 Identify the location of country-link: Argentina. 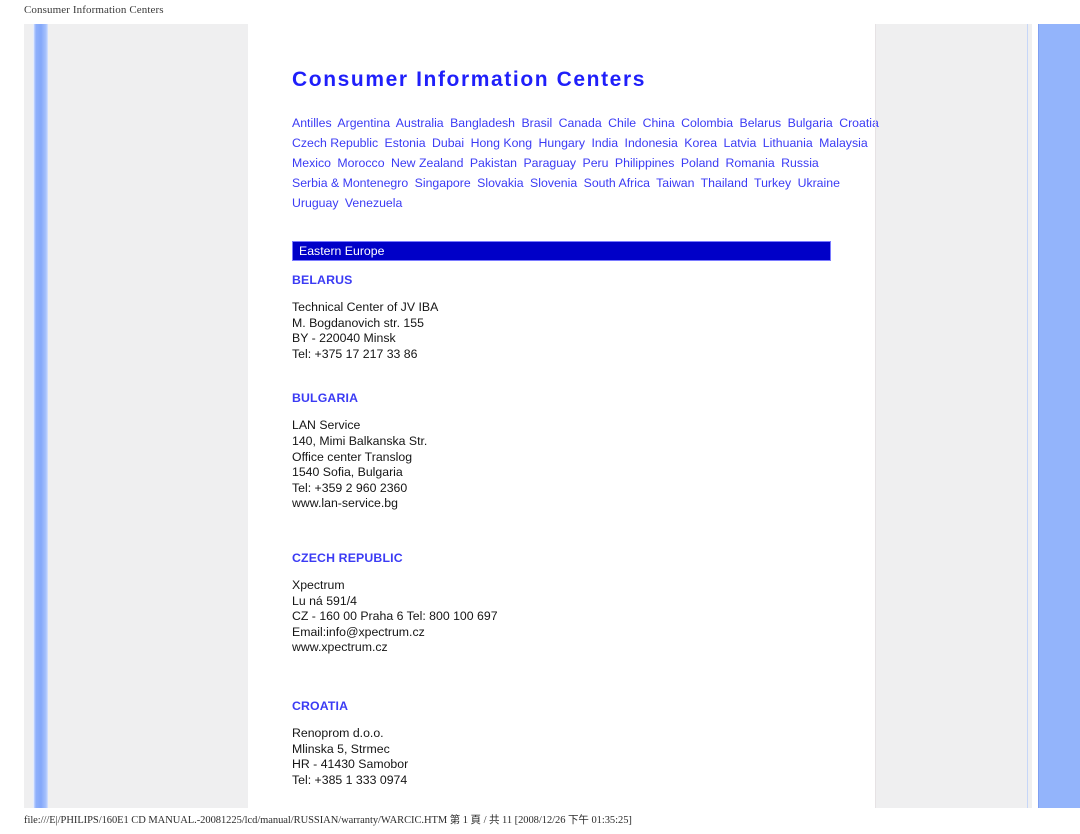
(363, 123).